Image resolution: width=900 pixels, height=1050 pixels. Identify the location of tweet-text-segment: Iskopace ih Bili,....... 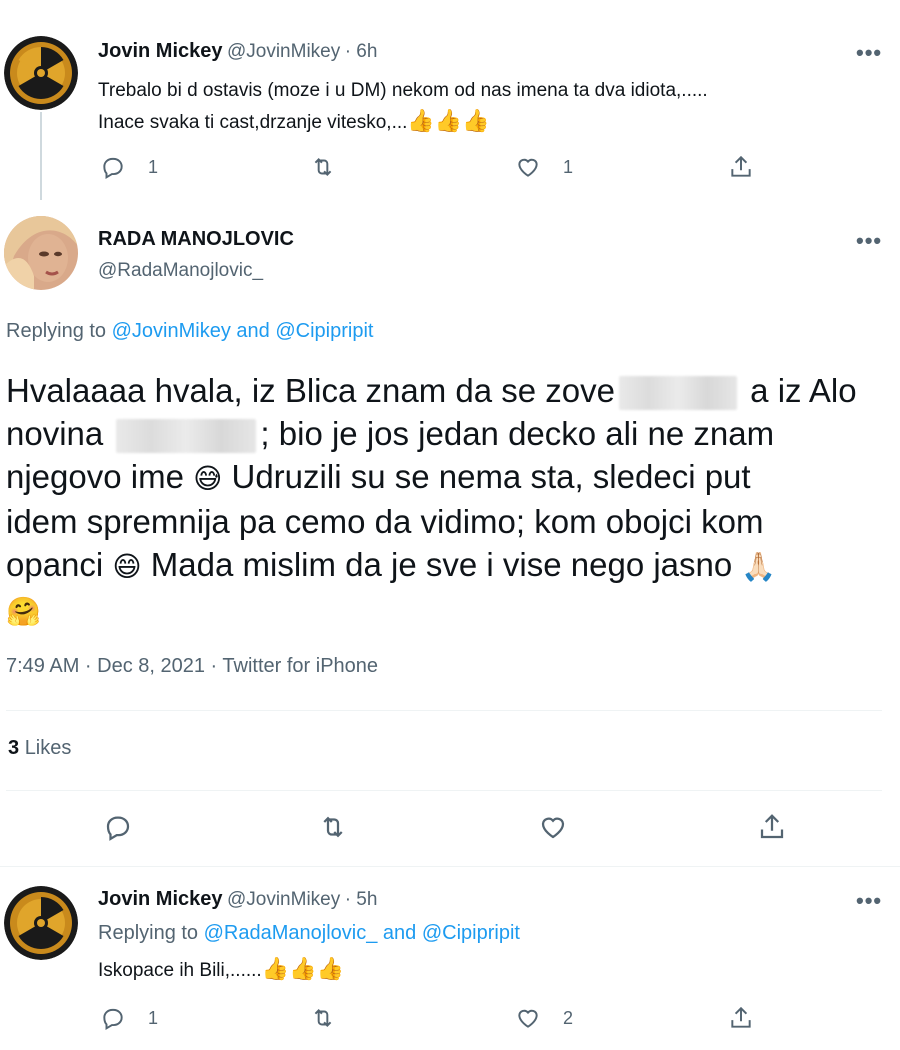
(180, 970).